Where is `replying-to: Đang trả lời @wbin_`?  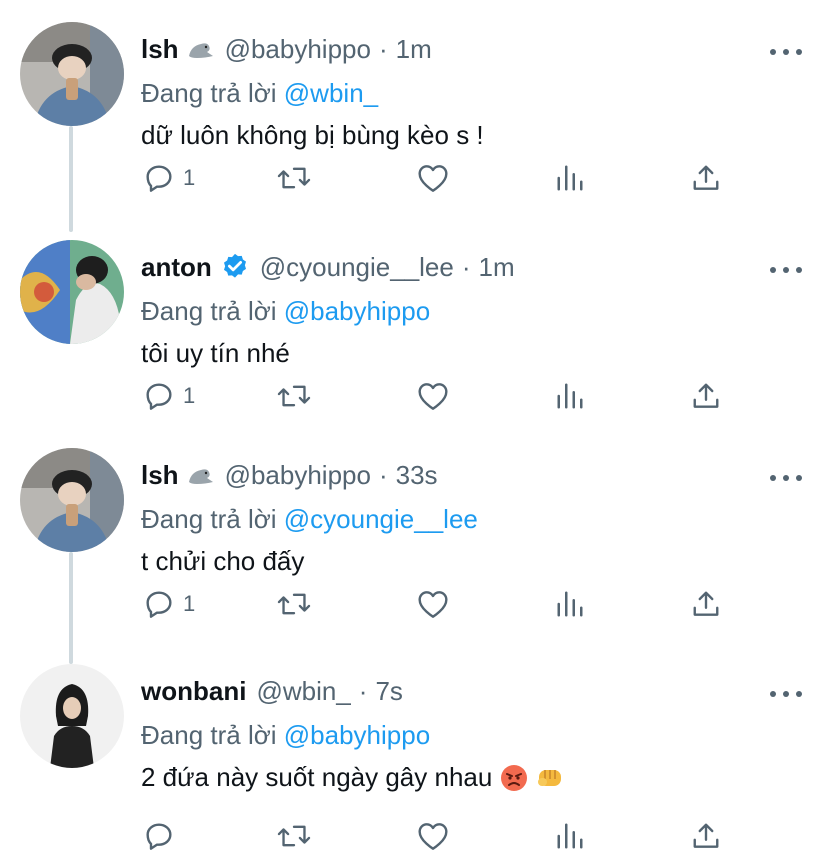
replying-to: Đang trả lời @wbin_ is located at coordinates (259, 93).